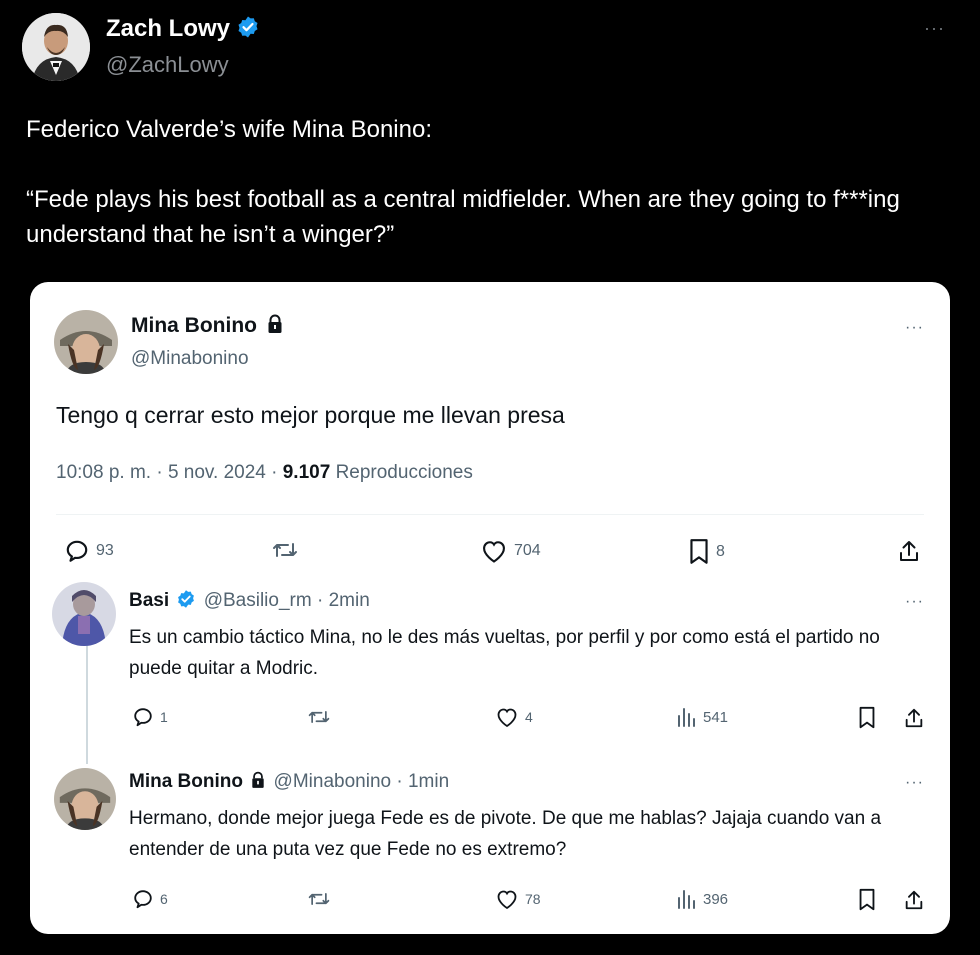  What do you see at coordinates (149, 600) in the screenshot?
I see `reply1-author-name: Basi` at bounding box center [149, 600].